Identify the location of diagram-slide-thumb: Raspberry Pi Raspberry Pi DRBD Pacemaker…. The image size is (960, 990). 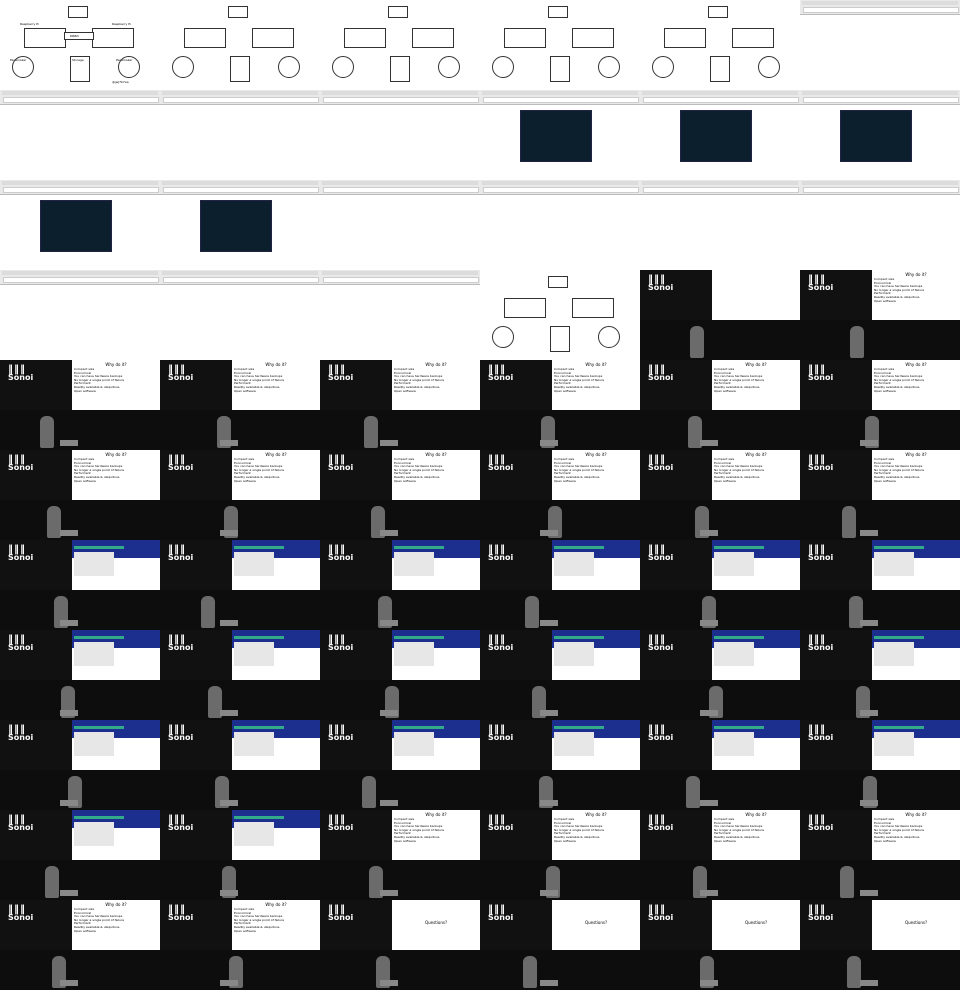
(80, 45).